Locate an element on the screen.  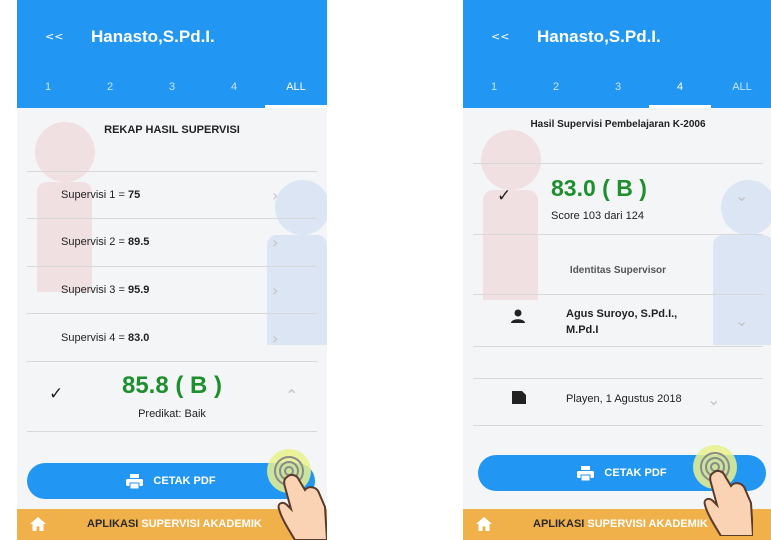
row-label: Supervisi 4 = is located at coordinates (94, 338).